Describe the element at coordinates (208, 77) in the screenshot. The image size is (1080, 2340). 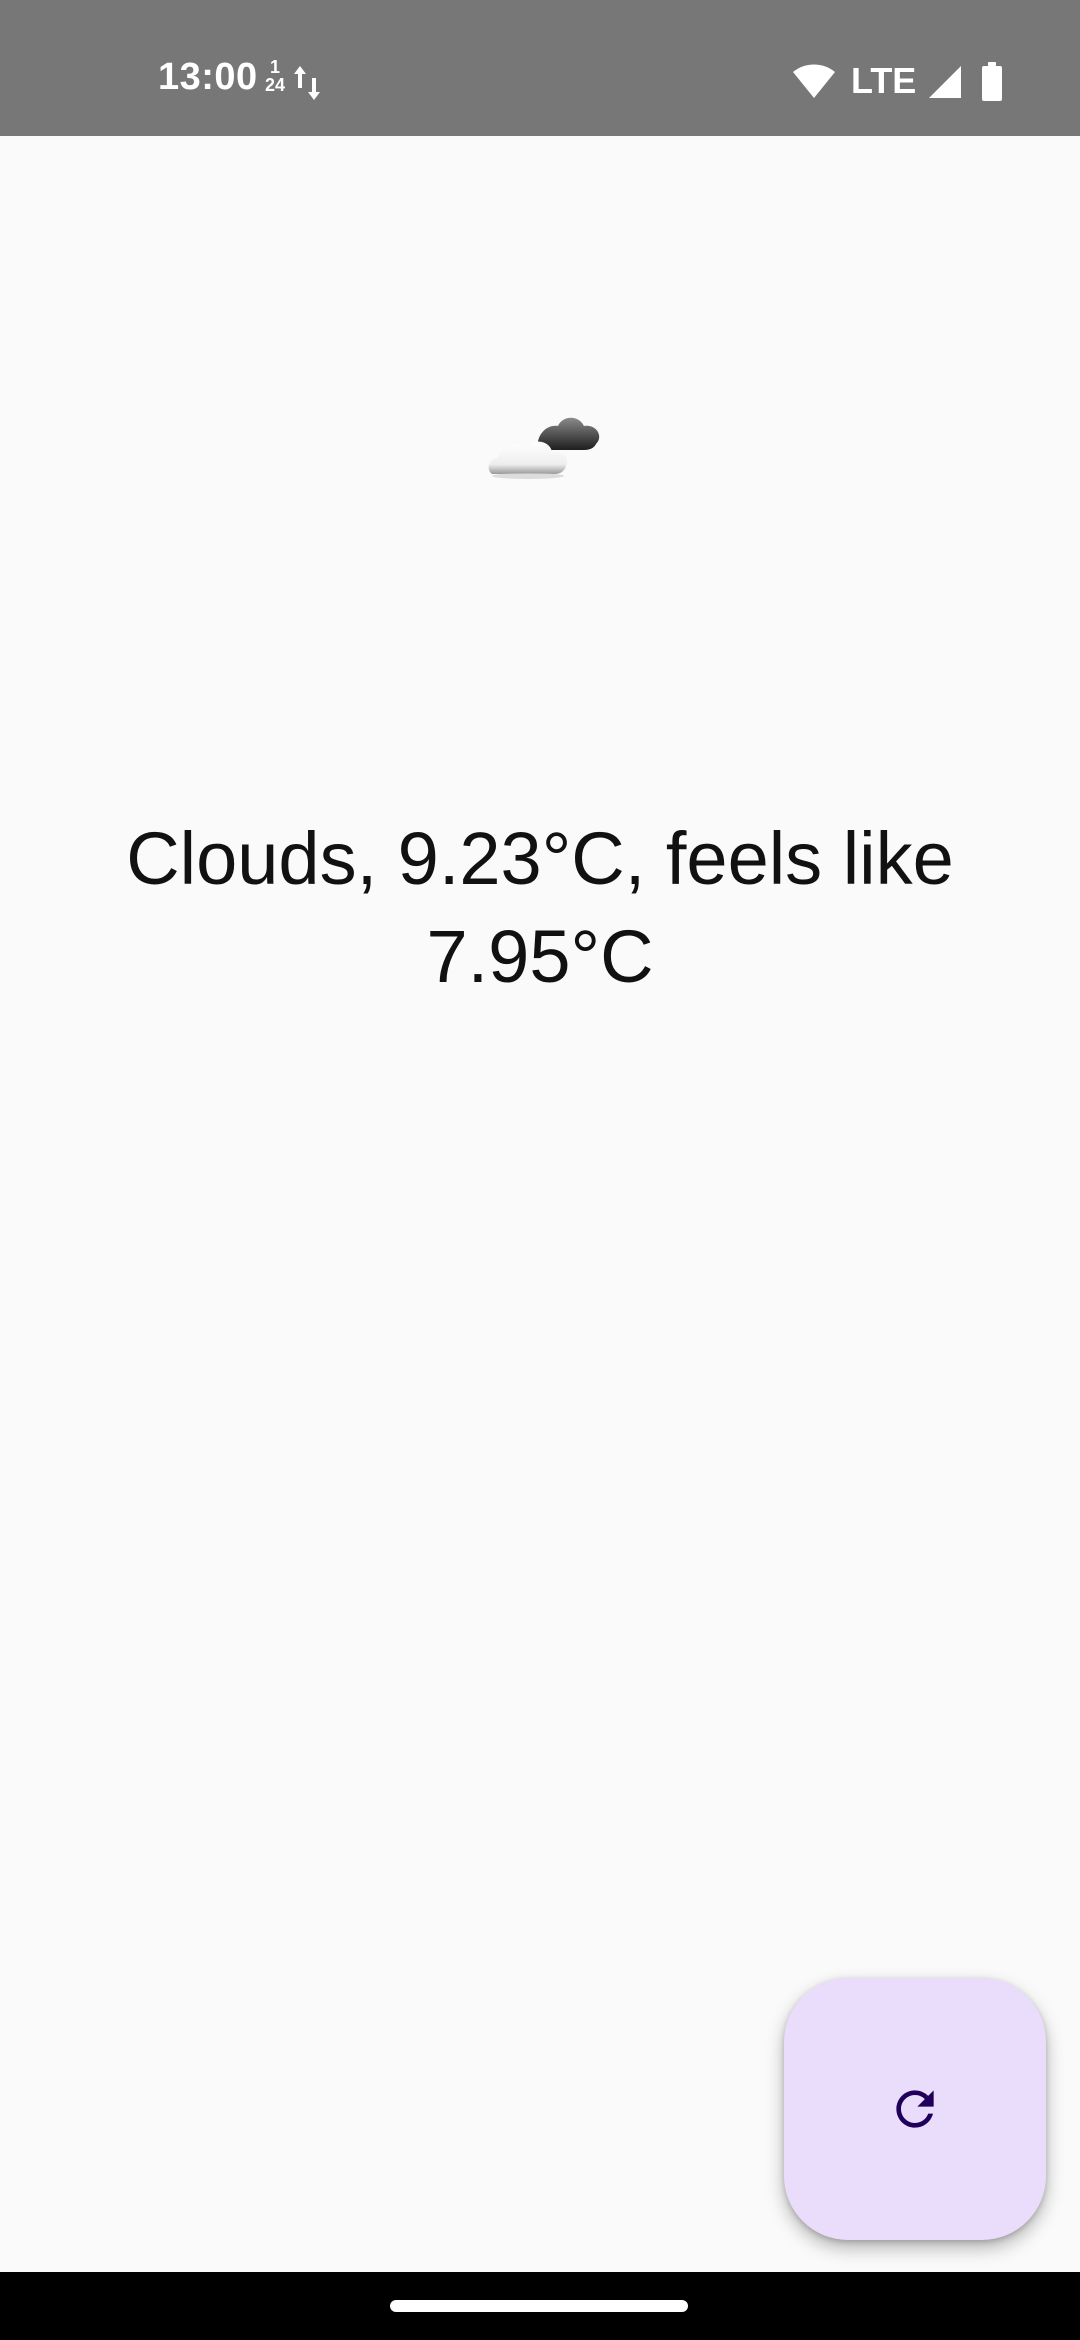
I see `status-time: 13:00` at that location.